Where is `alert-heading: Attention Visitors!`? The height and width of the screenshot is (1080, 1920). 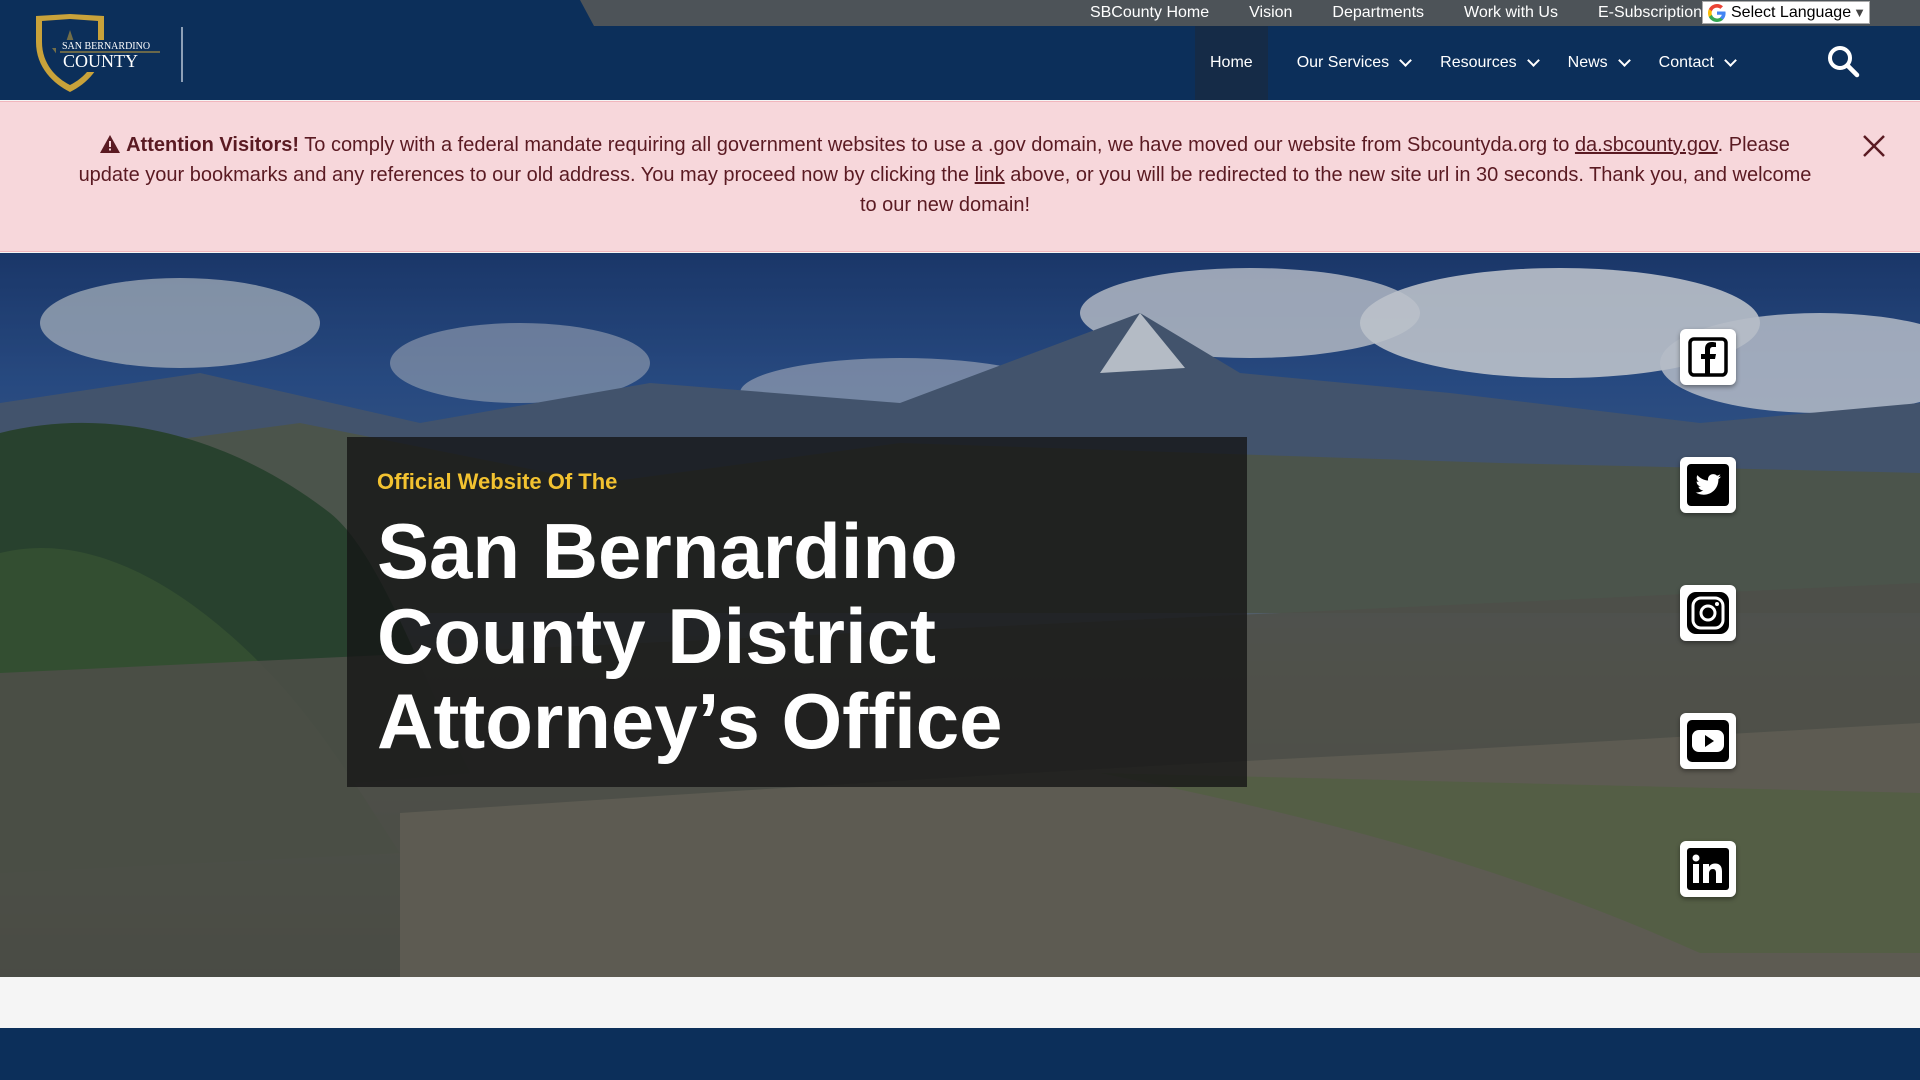
alert-heading: Attention Visitors! is located at coordinates (213, 145).